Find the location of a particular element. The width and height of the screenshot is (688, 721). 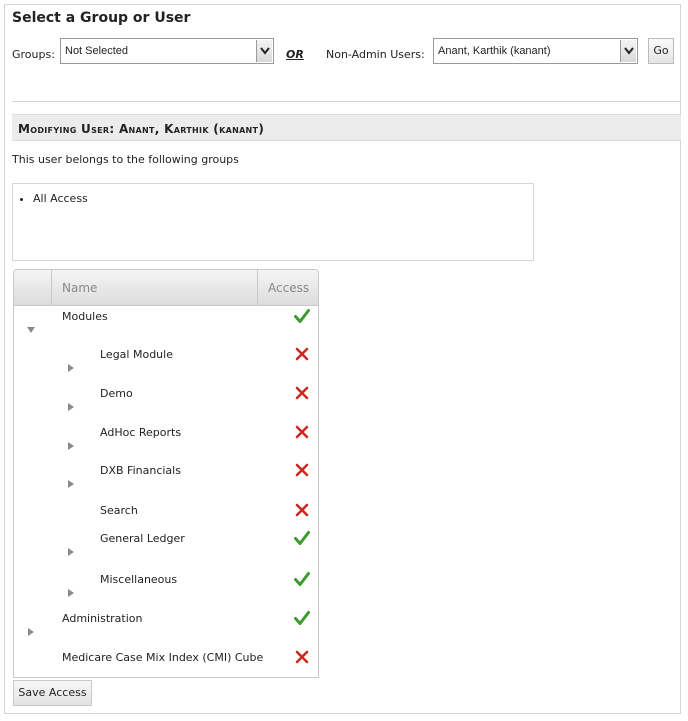

users-select-value: Anant, Karthik (kanant) is located at coordinates (494, 51).